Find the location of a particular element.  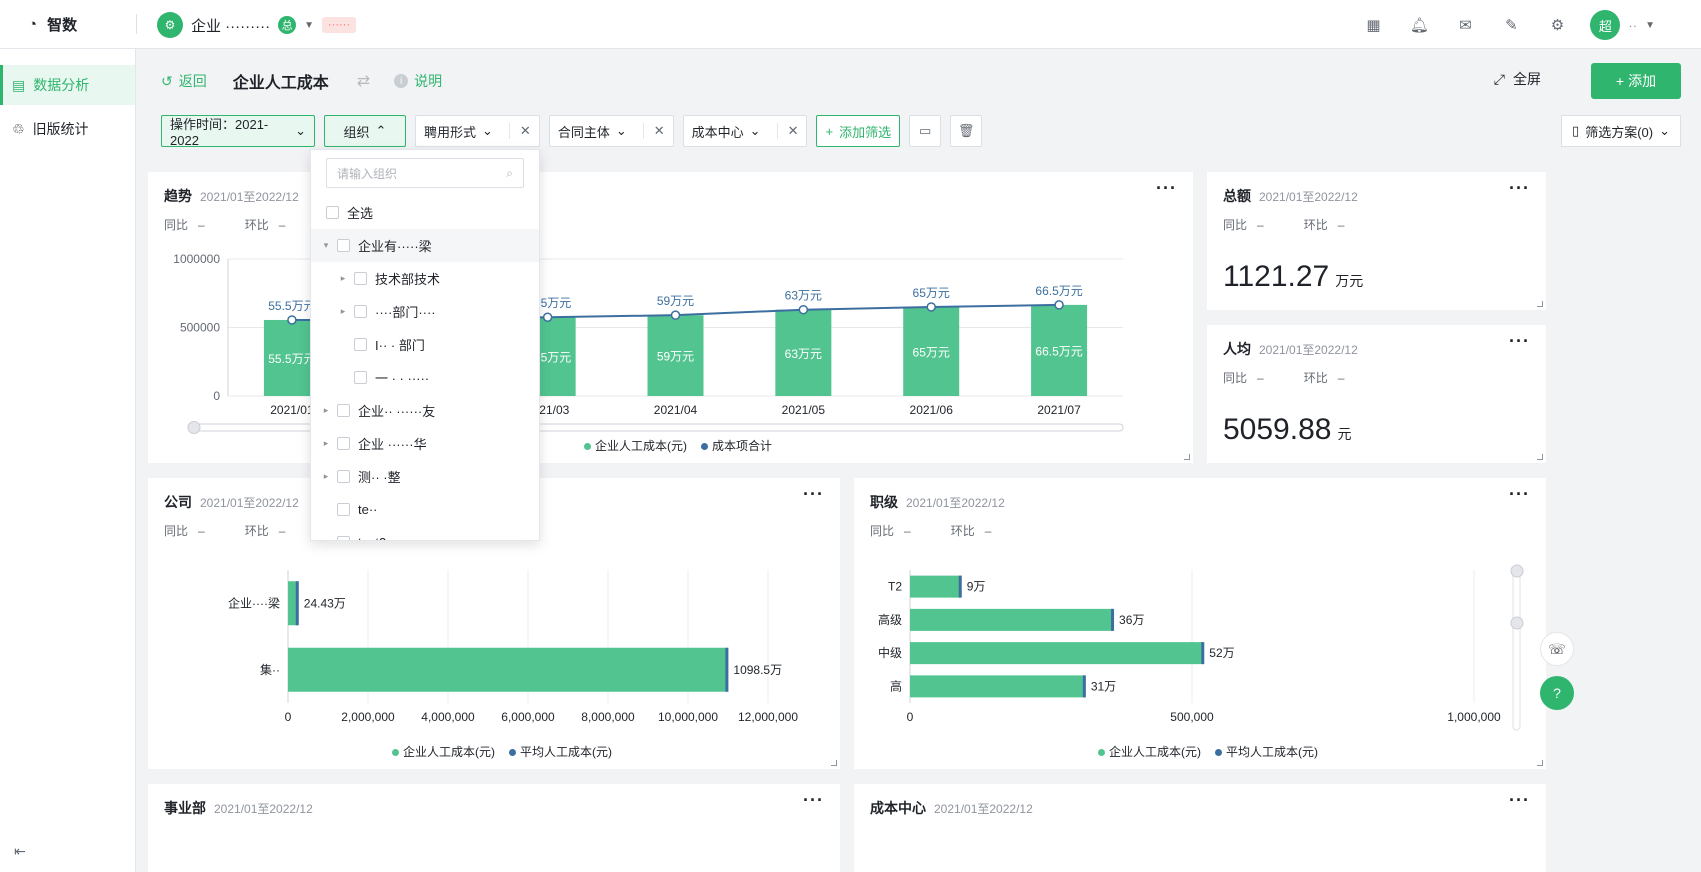

back-label: 返回 is located at coordinates (192, 81).